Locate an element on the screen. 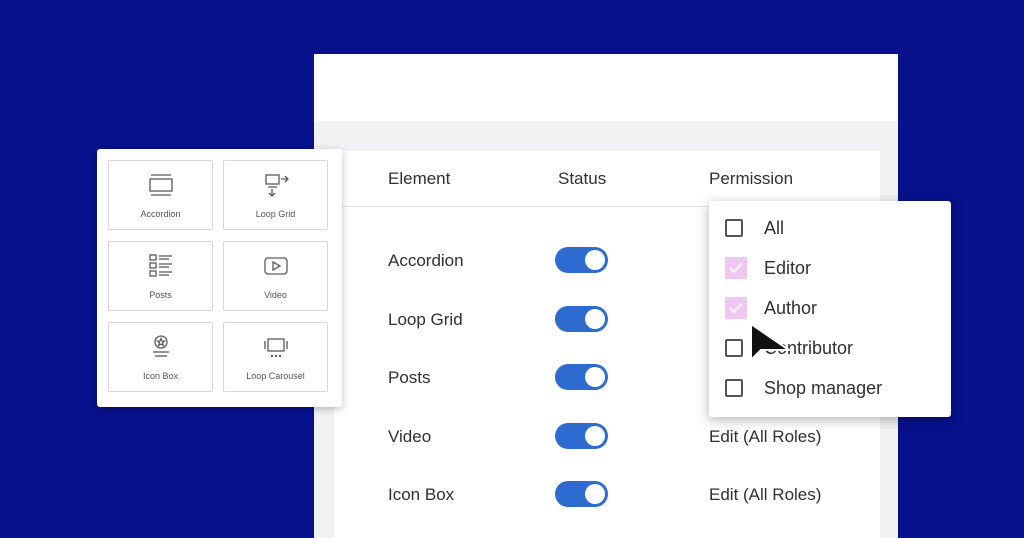 The width and height of the screenshot is (1024, 538). widget-loop-carousel: Loop Carousel is located at coordinates (275, 357).